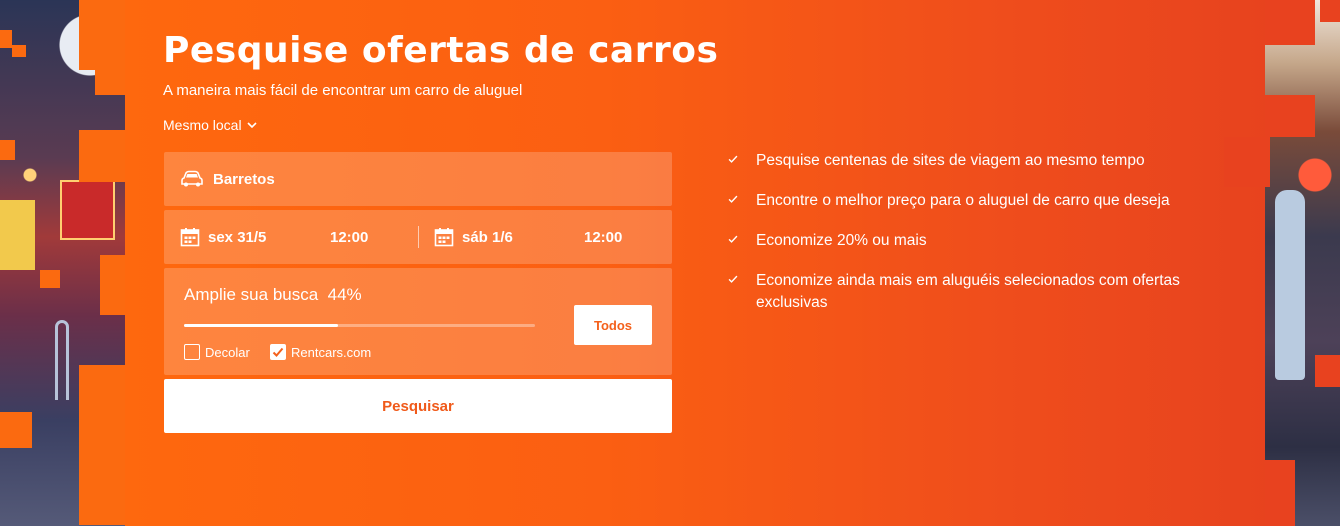  I want to click on dates-row: sex 31/5 12:00 sáb 1/6 12:00, so click(418, 237).